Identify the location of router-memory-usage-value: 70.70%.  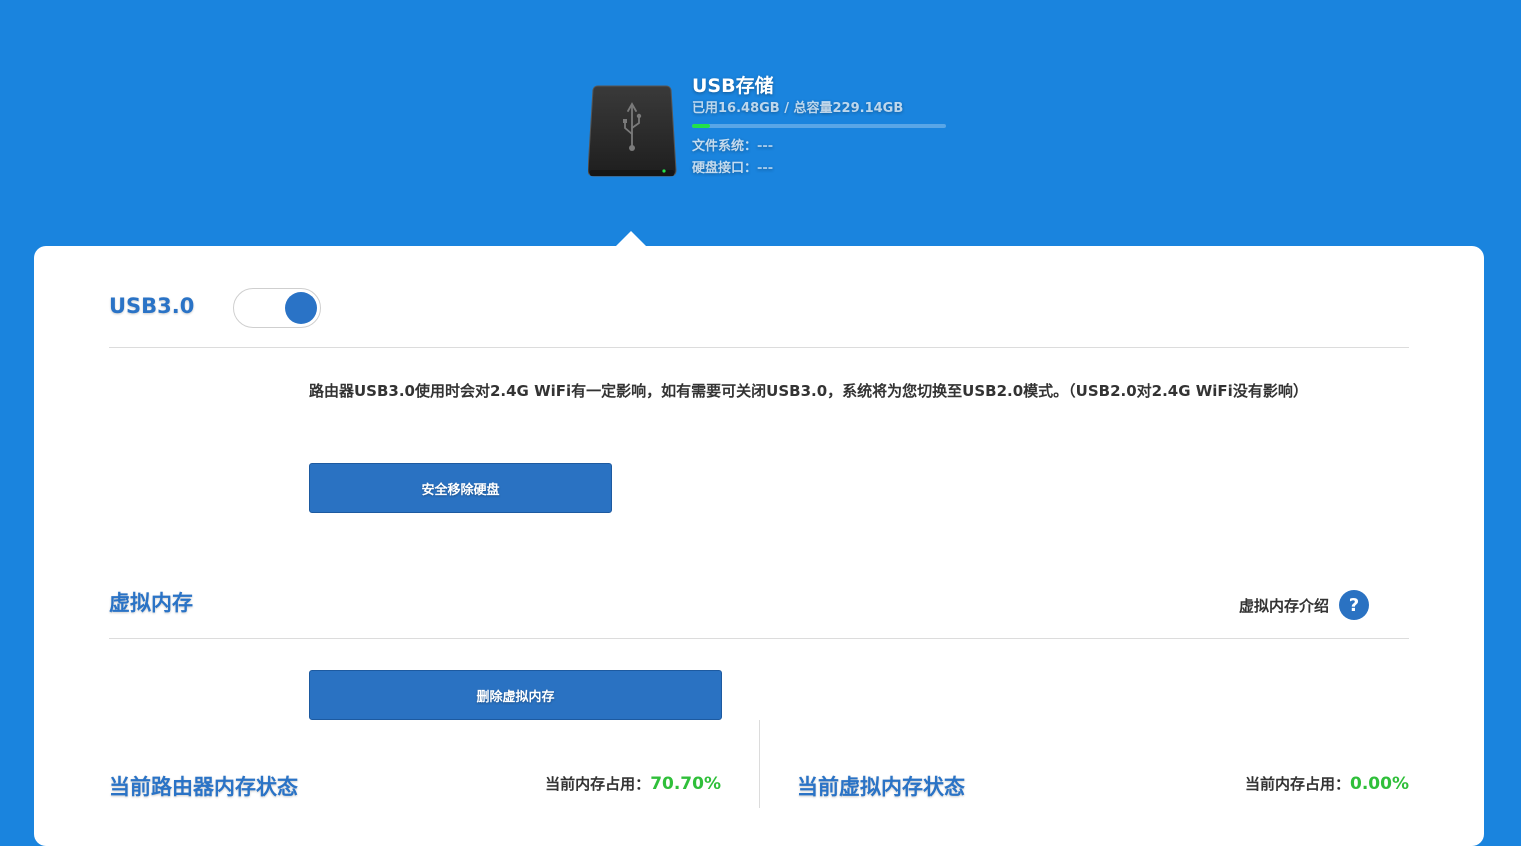
(685, 784).